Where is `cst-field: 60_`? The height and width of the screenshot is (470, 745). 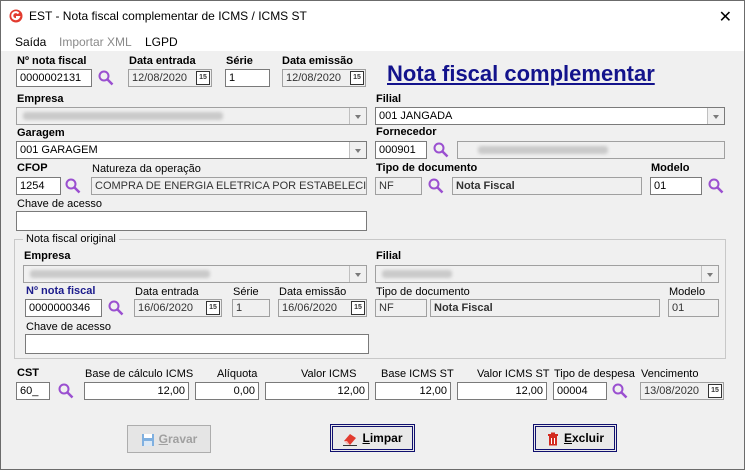
cst-field: 60_ is located at coordinates (33, 391).